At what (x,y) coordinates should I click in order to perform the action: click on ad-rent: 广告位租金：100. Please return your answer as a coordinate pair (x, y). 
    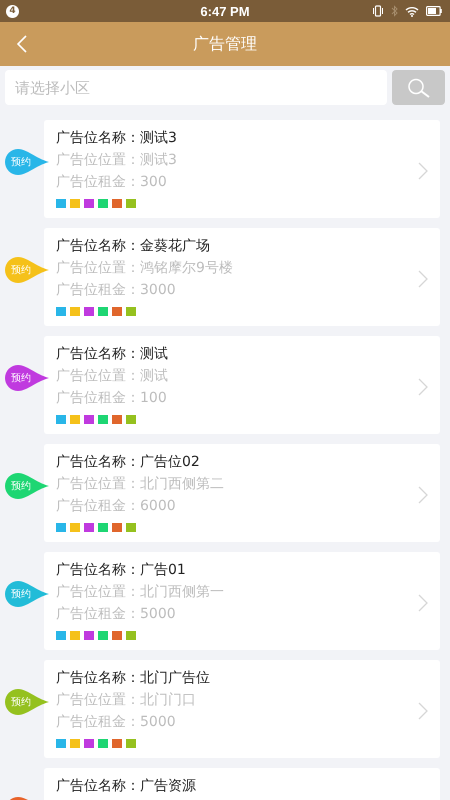
    Looking at the image, I should click on (112, 398).